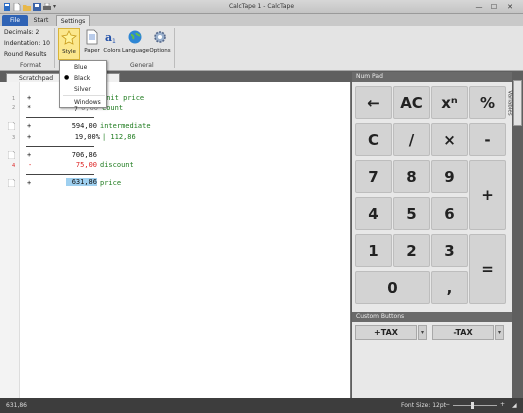  I want to click on paper-icon, so click(92, 37).